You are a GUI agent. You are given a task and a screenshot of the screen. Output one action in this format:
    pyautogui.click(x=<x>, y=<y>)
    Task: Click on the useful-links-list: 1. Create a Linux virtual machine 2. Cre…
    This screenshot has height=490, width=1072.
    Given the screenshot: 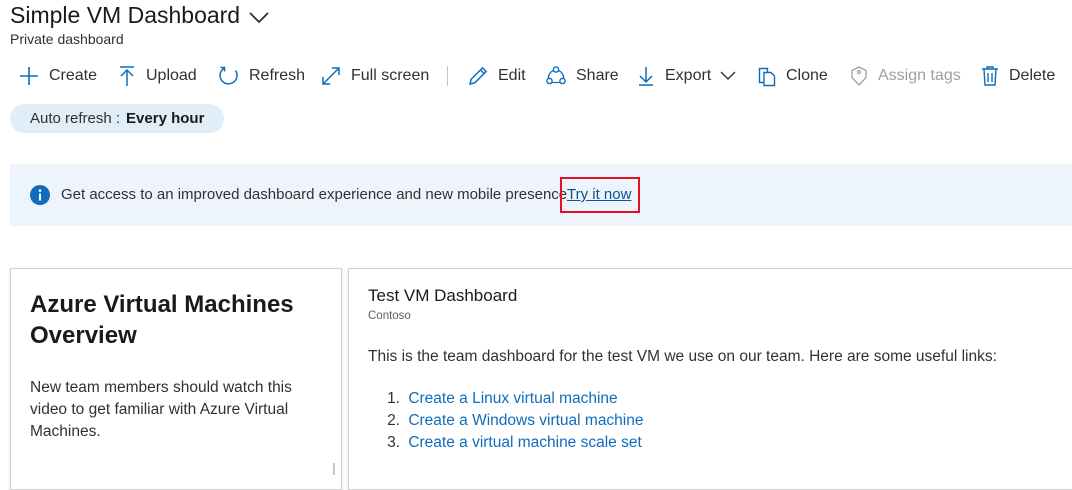 What is the action you would take?
    pyautogui.click(x=506, y=421)
    